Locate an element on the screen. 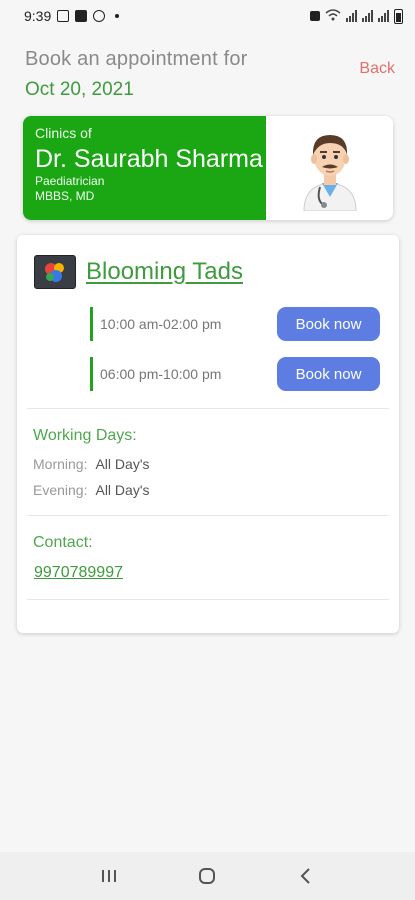  status-bar: 9:39 is located at coordinates (207, 16).